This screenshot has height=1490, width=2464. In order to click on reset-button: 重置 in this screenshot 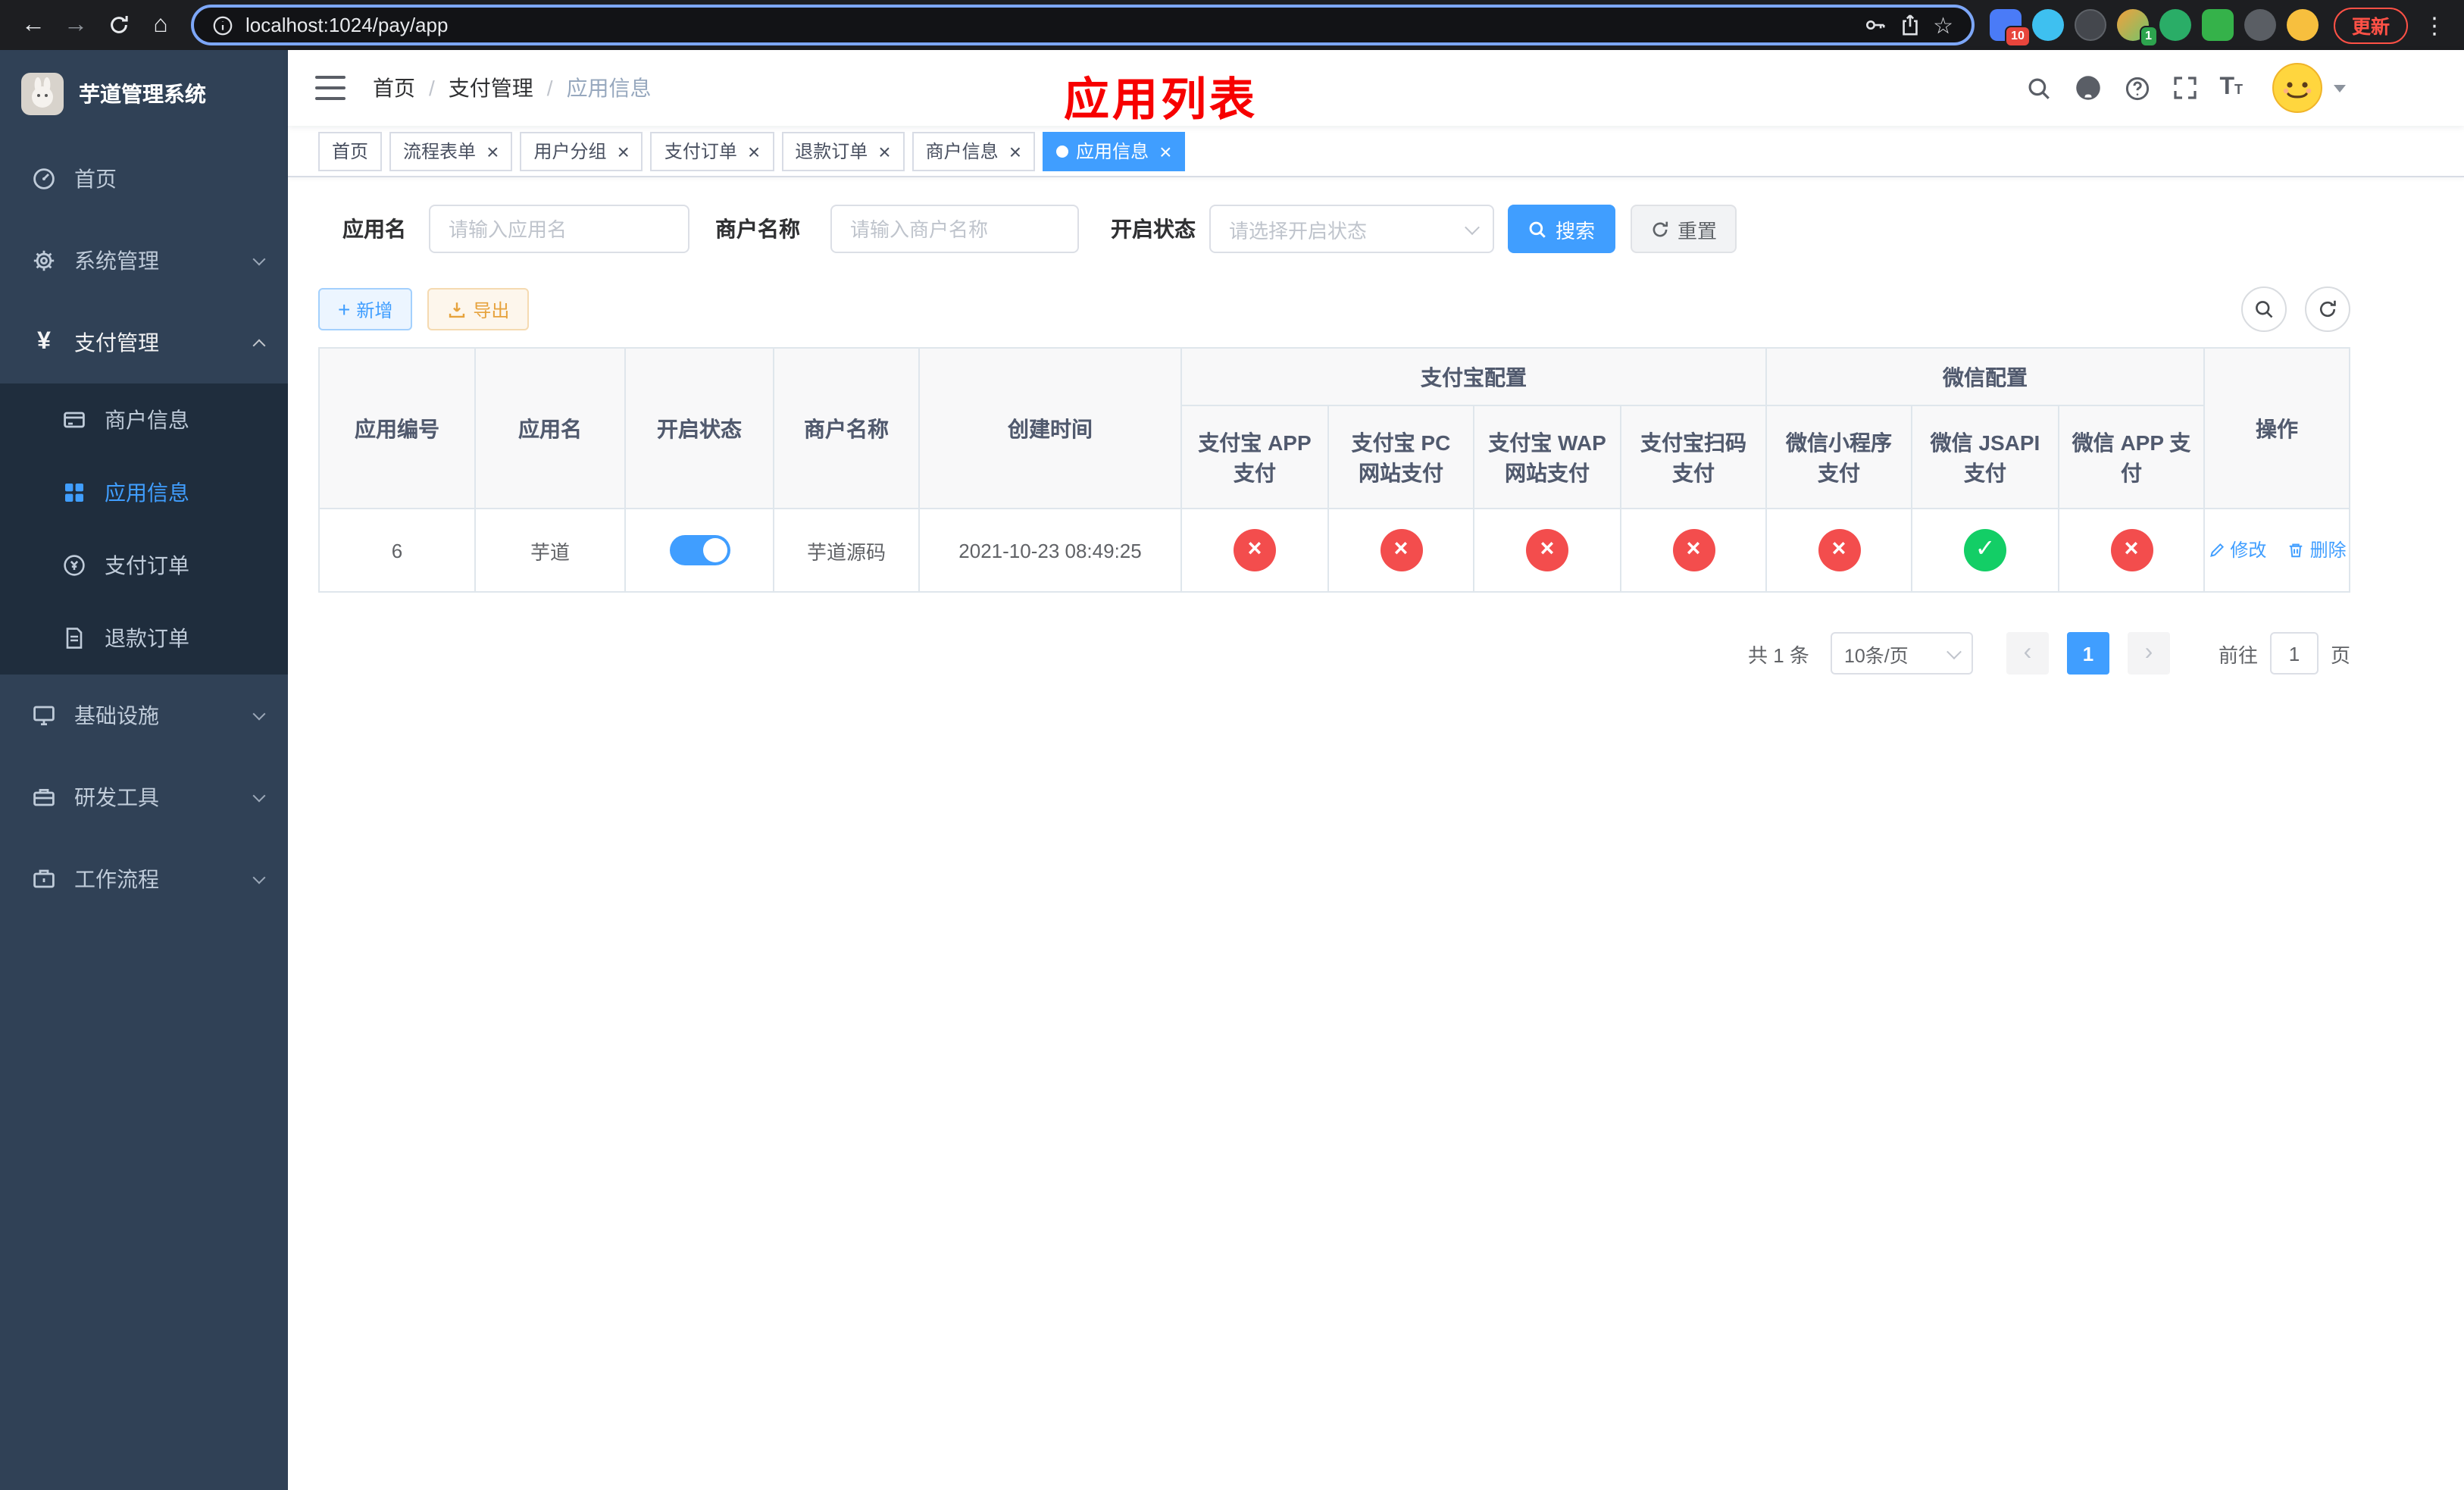, I will do `click(1684, 229)`.